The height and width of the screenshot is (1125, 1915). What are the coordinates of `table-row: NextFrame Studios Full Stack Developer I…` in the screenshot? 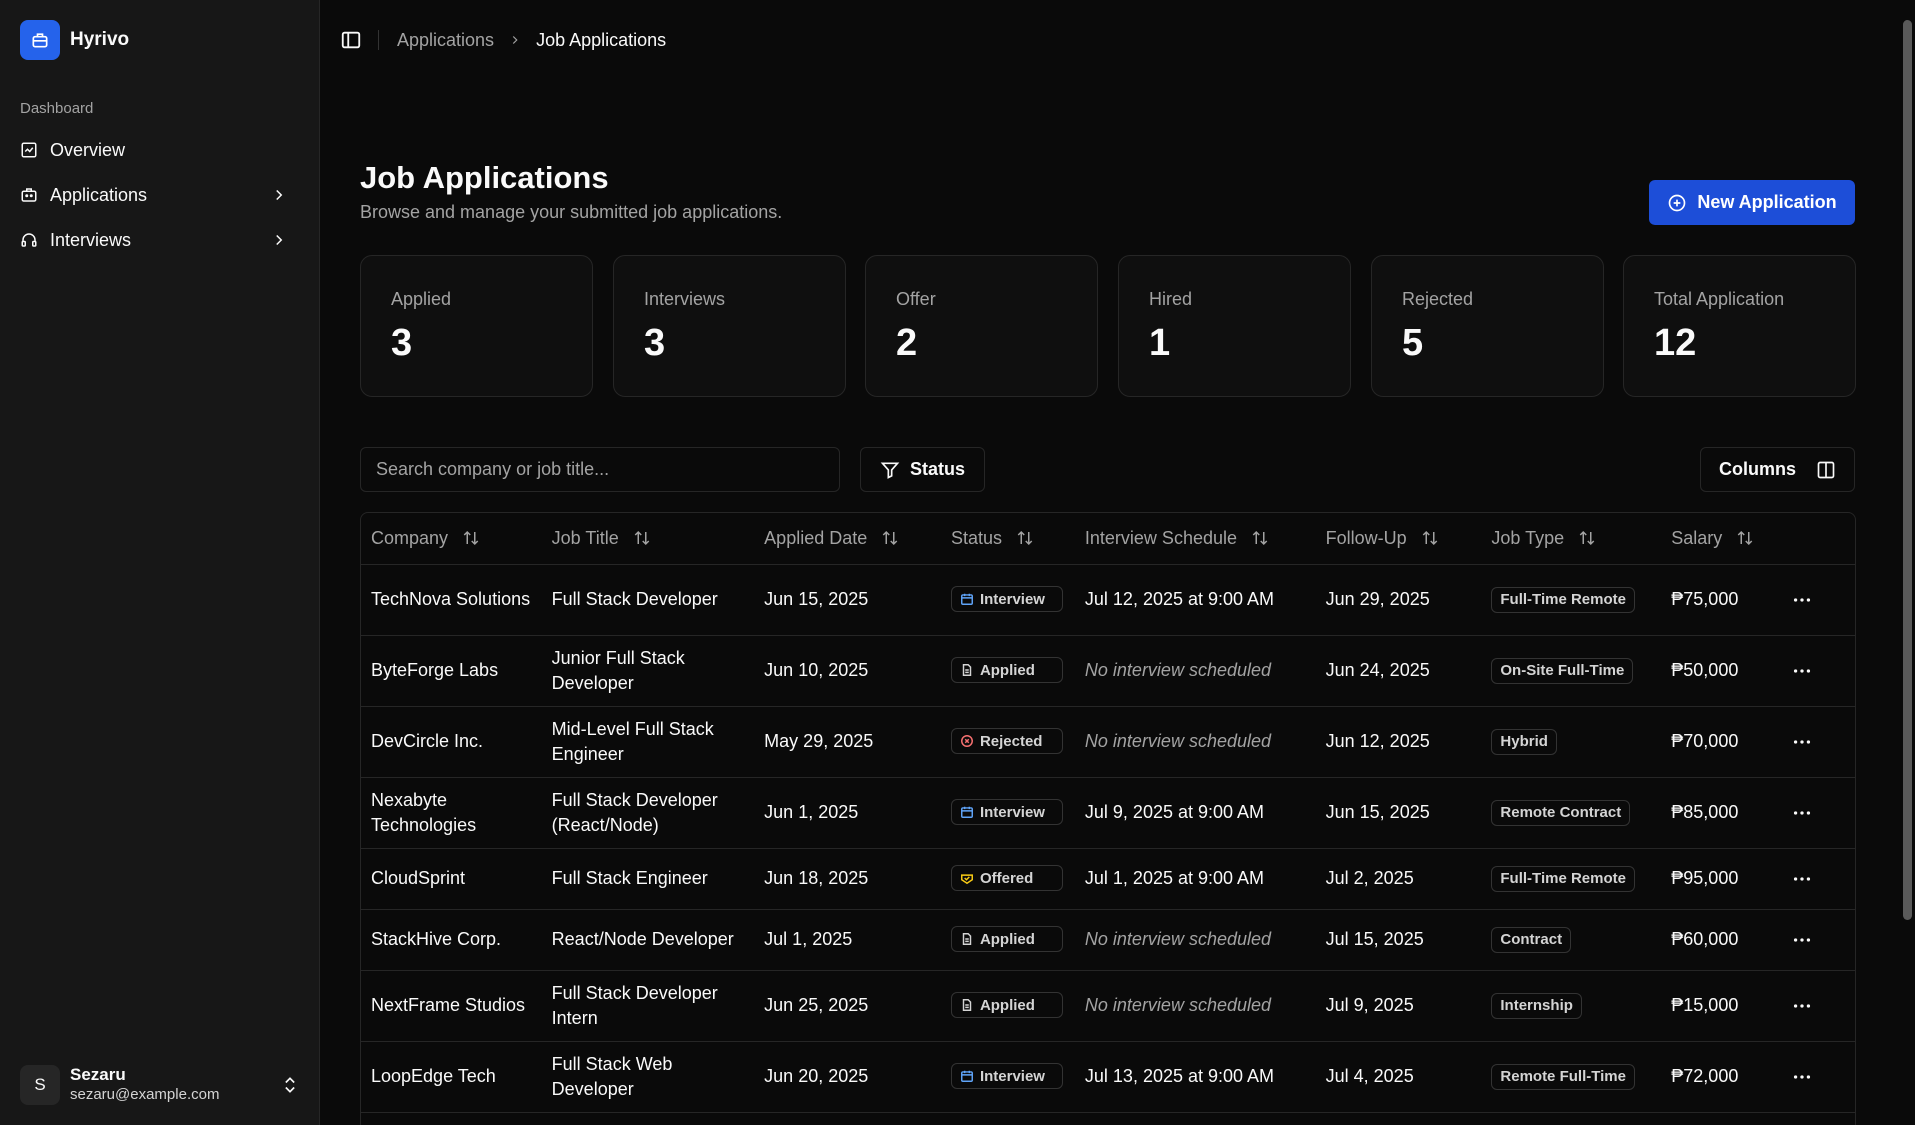 It's located at (1108, 1006).